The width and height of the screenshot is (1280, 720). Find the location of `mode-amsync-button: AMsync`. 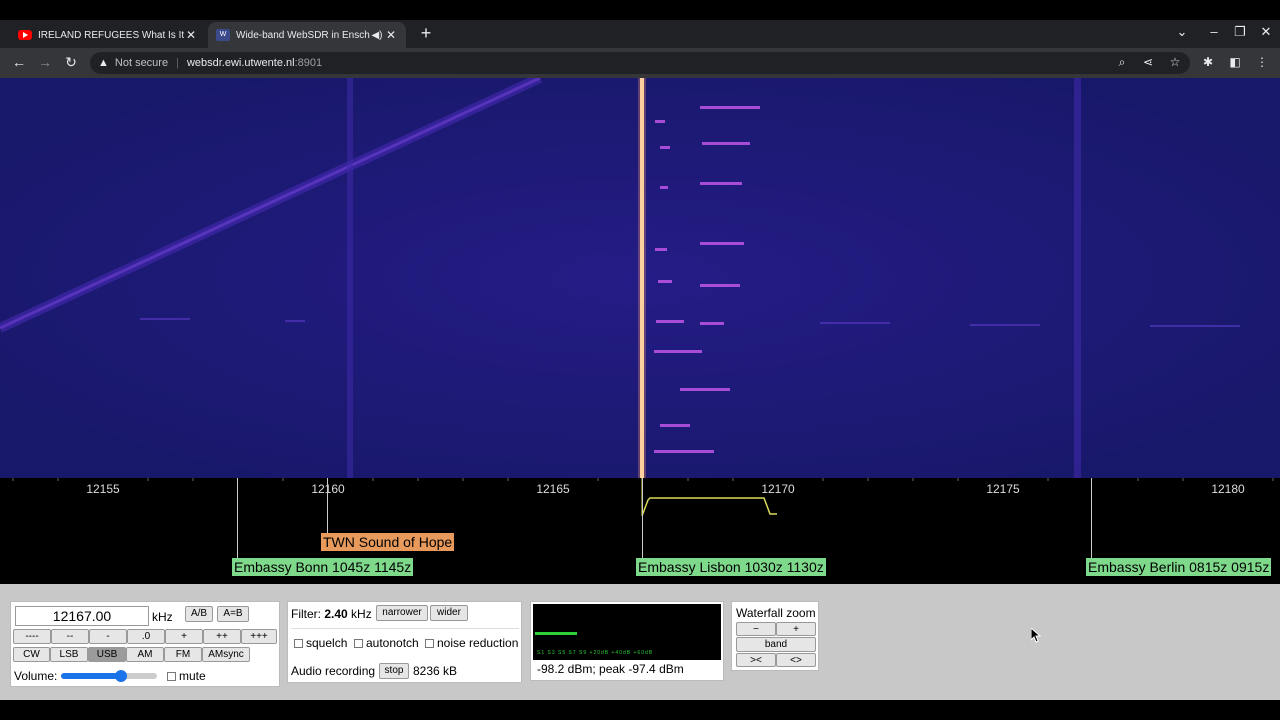

mode-amsync-button: AMsync is located at coordinates (226, 654).